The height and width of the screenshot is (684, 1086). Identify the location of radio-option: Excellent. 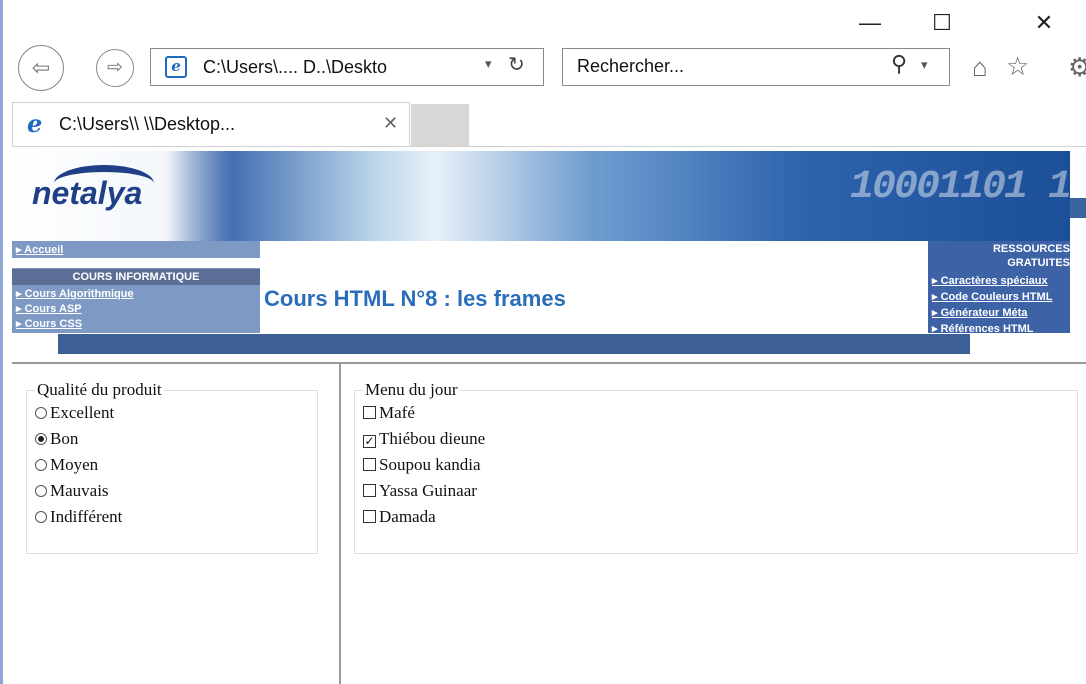
(176, 413).